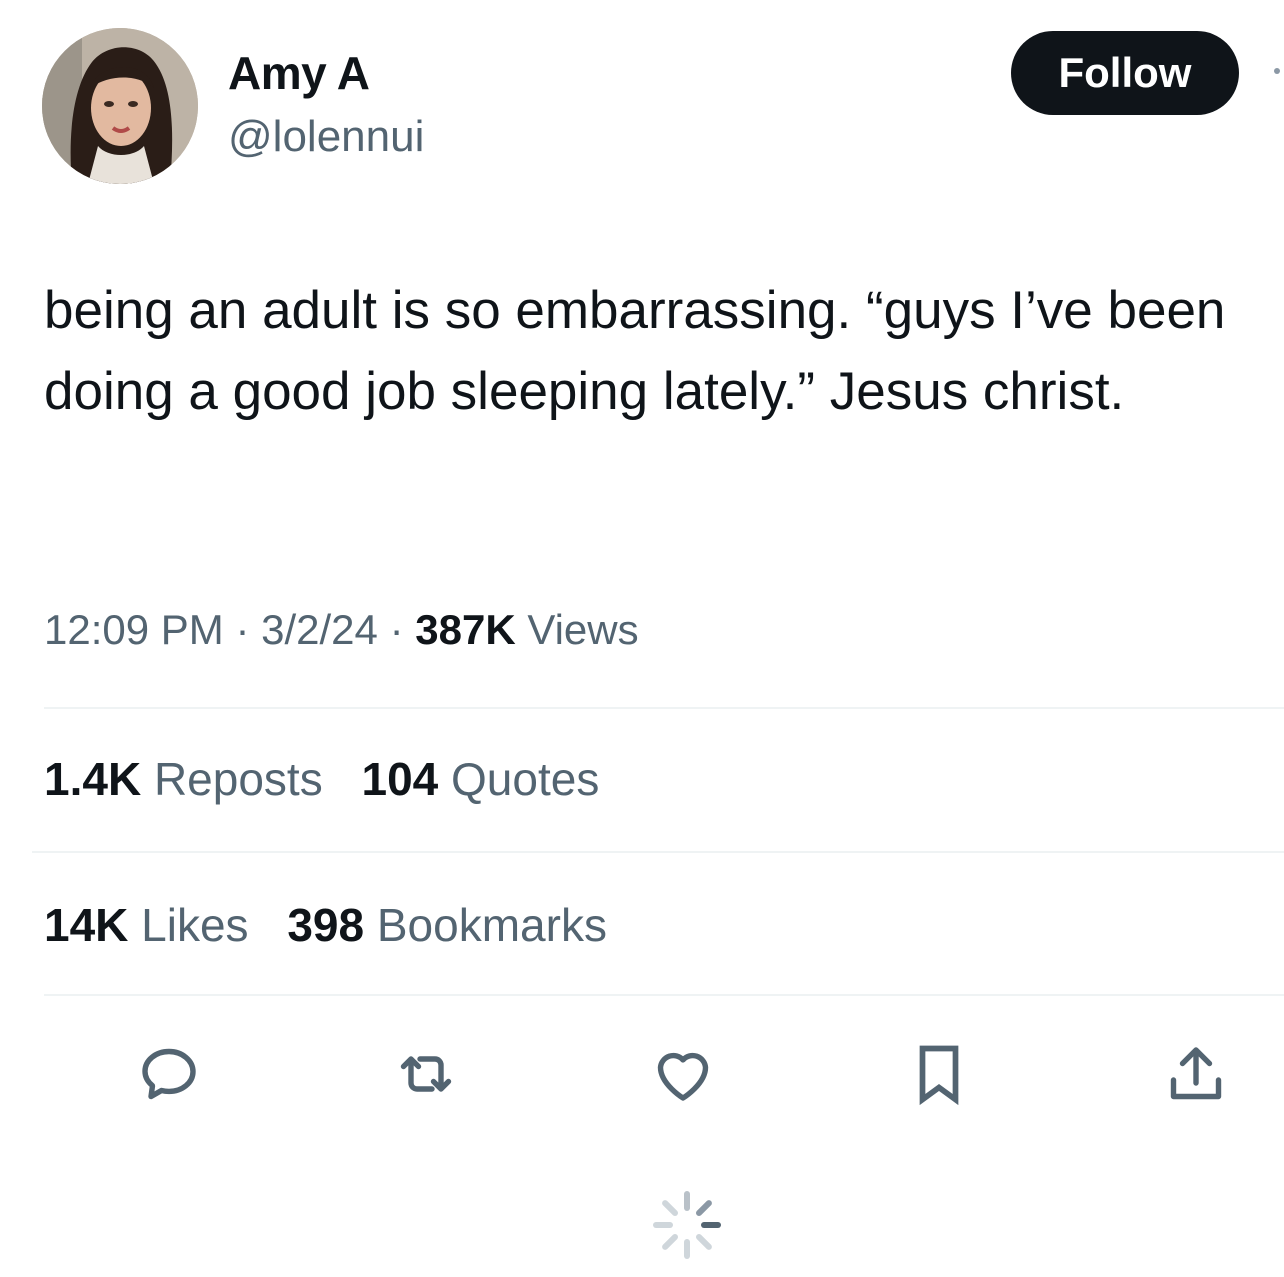 The image size is (1284, 1277). Describe the element at coordinates (299, 73) in the screenshot. I see `author-display-name: Amy A` at that location.